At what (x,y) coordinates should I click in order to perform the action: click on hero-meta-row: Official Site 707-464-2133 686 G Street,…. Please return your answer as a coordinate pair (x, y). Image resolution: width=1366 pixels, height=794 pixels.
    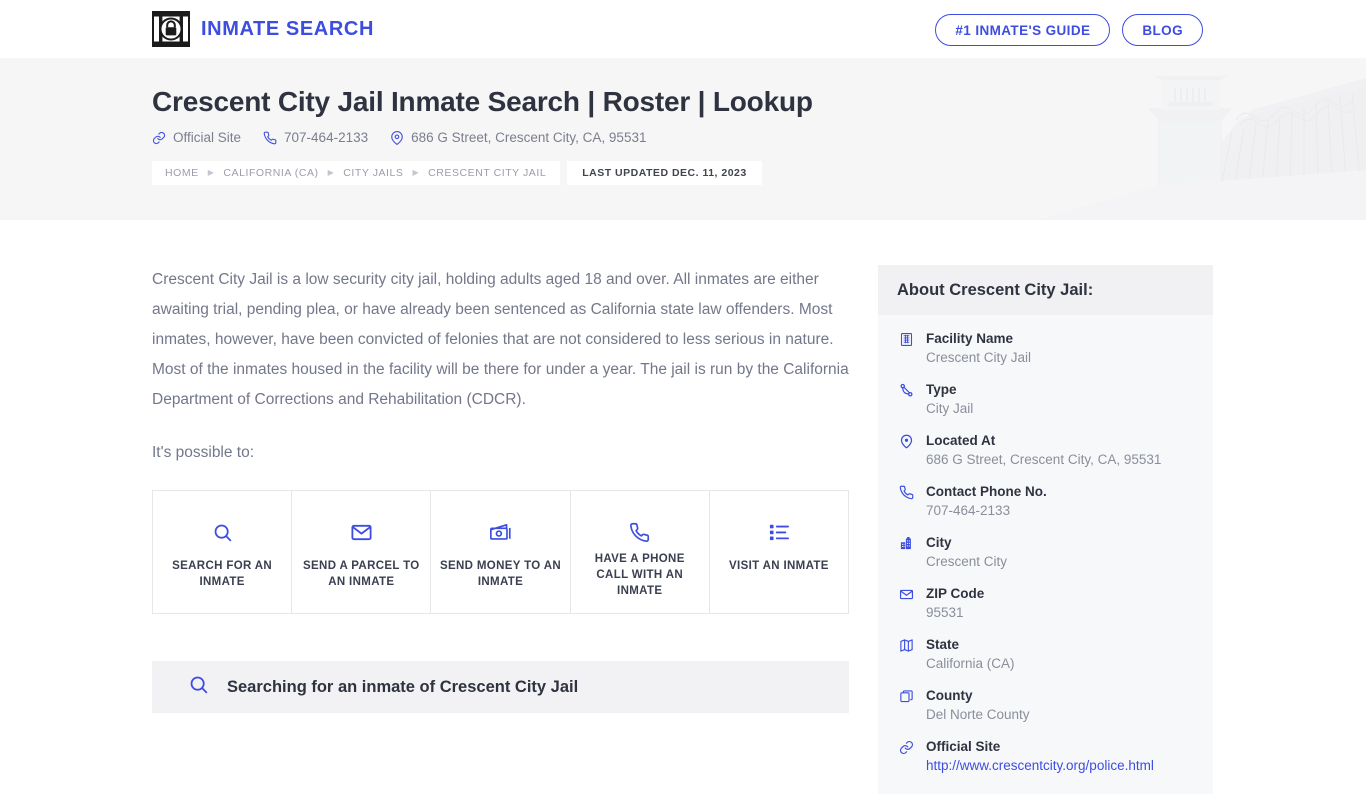
    Looking at the image, I should click on (602, 137).